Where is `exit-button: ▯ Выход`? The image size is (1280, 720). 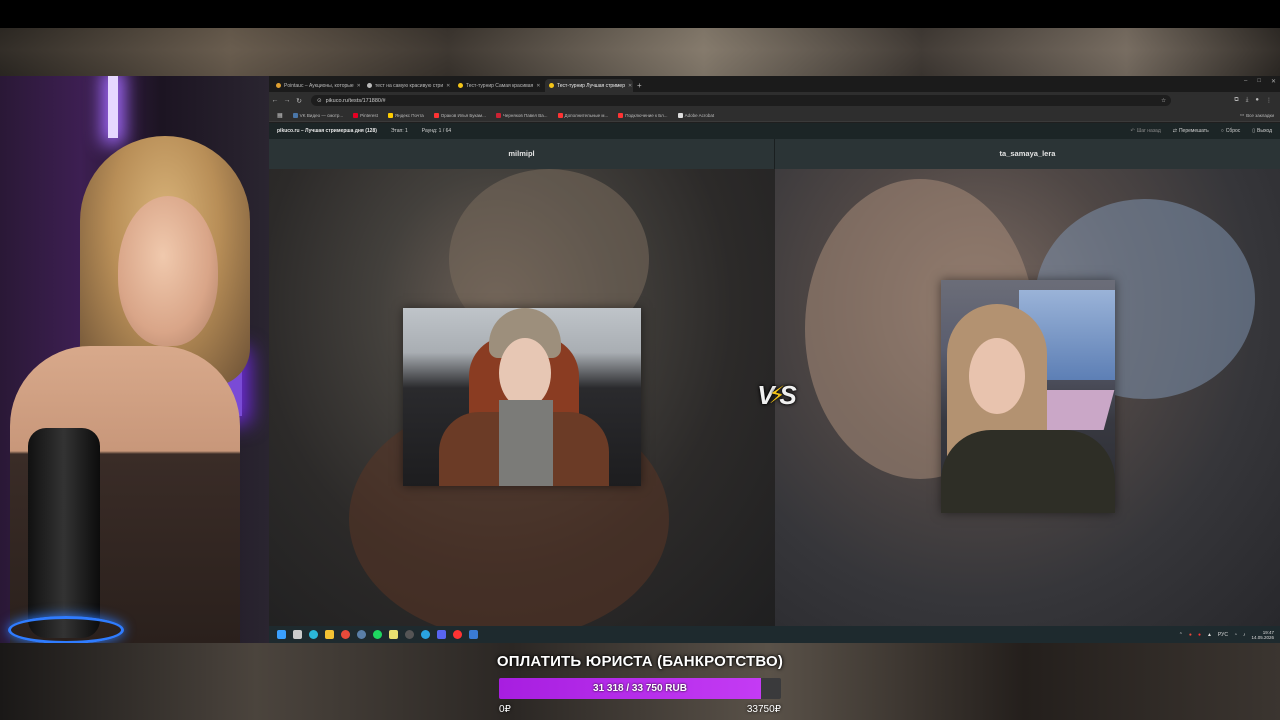
exit-button: ▯ Выход is located at coordinates (1262, 131).